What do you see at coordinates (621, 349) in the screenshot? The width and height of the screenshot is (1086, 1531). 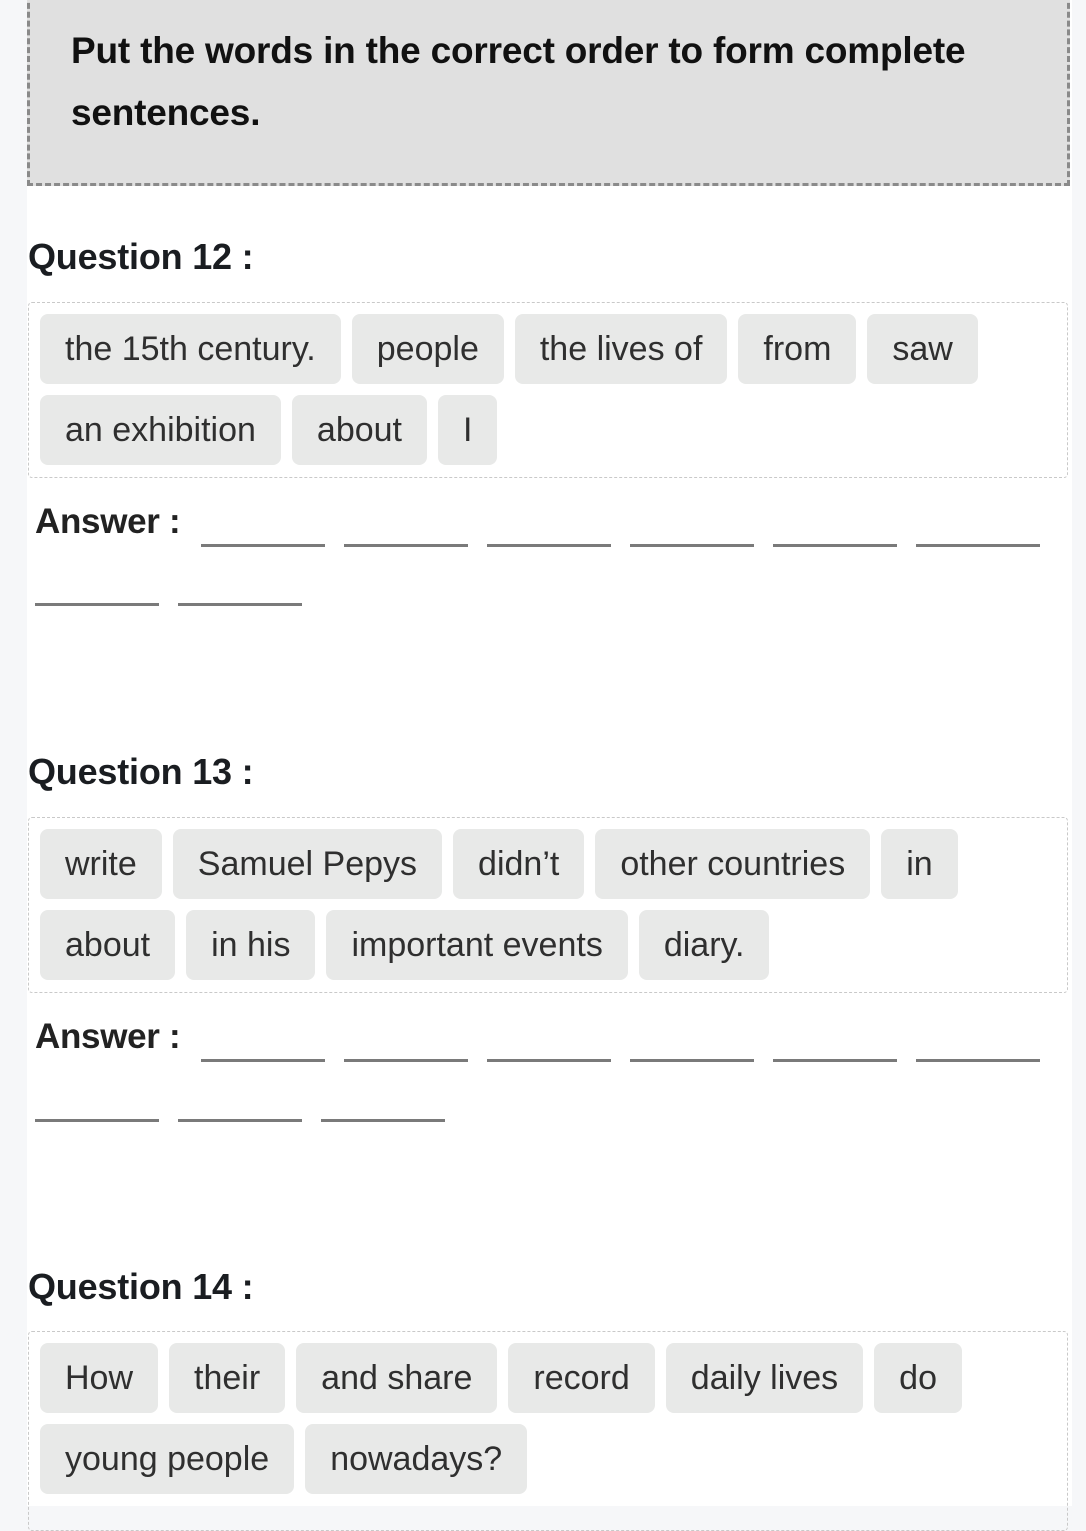 I see `word-chip: the lives of` at bounding box center [621, 349].